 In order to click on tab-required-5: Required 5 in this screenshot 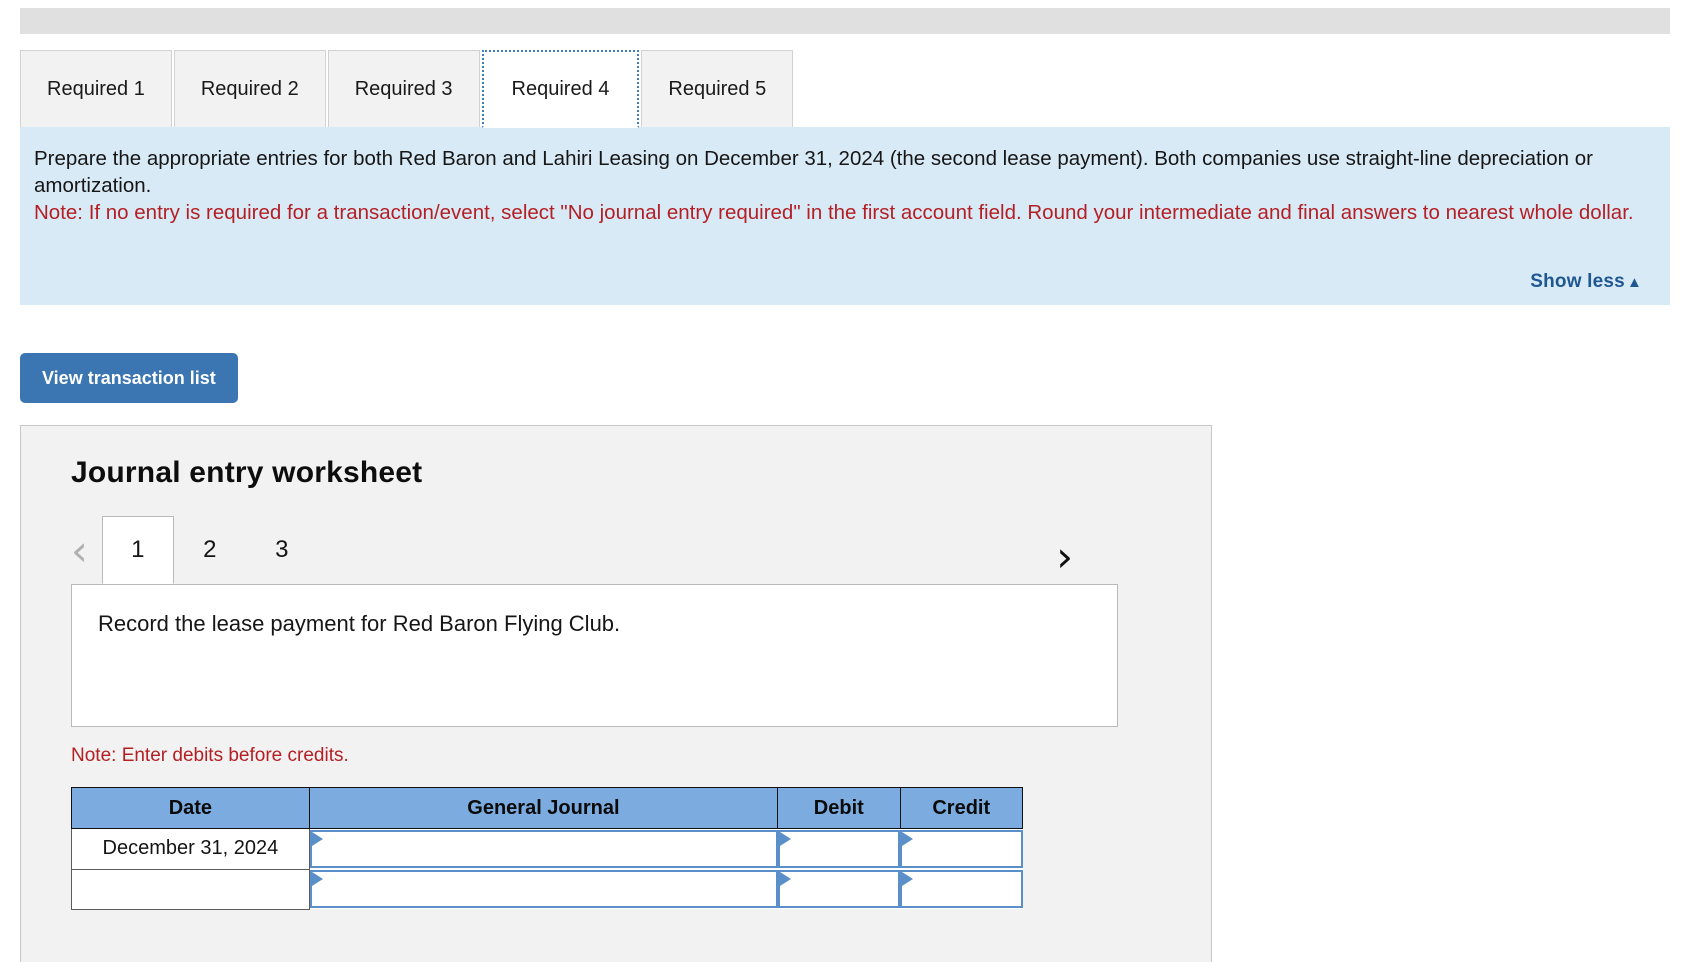, I will do `click(717, 89)`.